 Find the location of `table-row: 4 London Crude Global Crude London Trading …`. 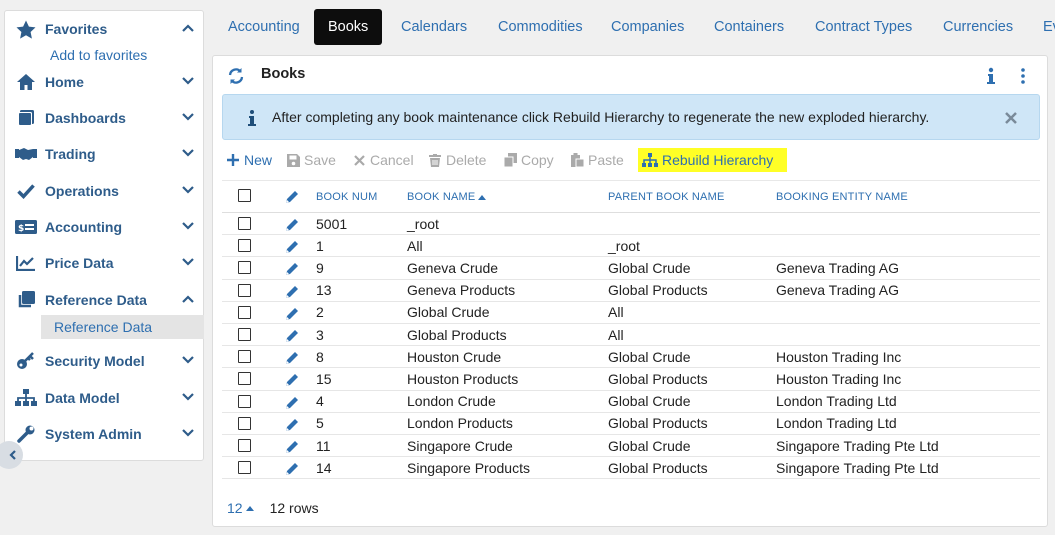

table-row: 4 London Crude Global Crude London Trading … is located at coordinates (631, 402).